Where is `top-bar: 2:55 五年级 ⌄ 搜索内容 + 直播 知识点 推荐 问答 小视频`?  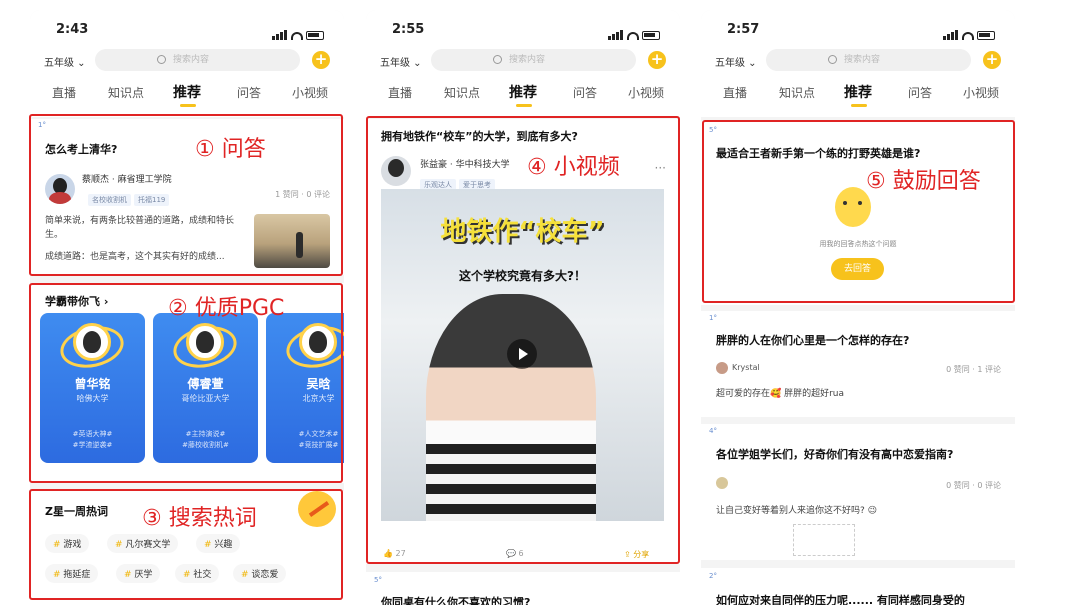 top-bar: 2:55 五年级 ⌄ 搜索内容 + 直播 知识点 推荐 问答 小视频 is located at coordinates (523, 63).